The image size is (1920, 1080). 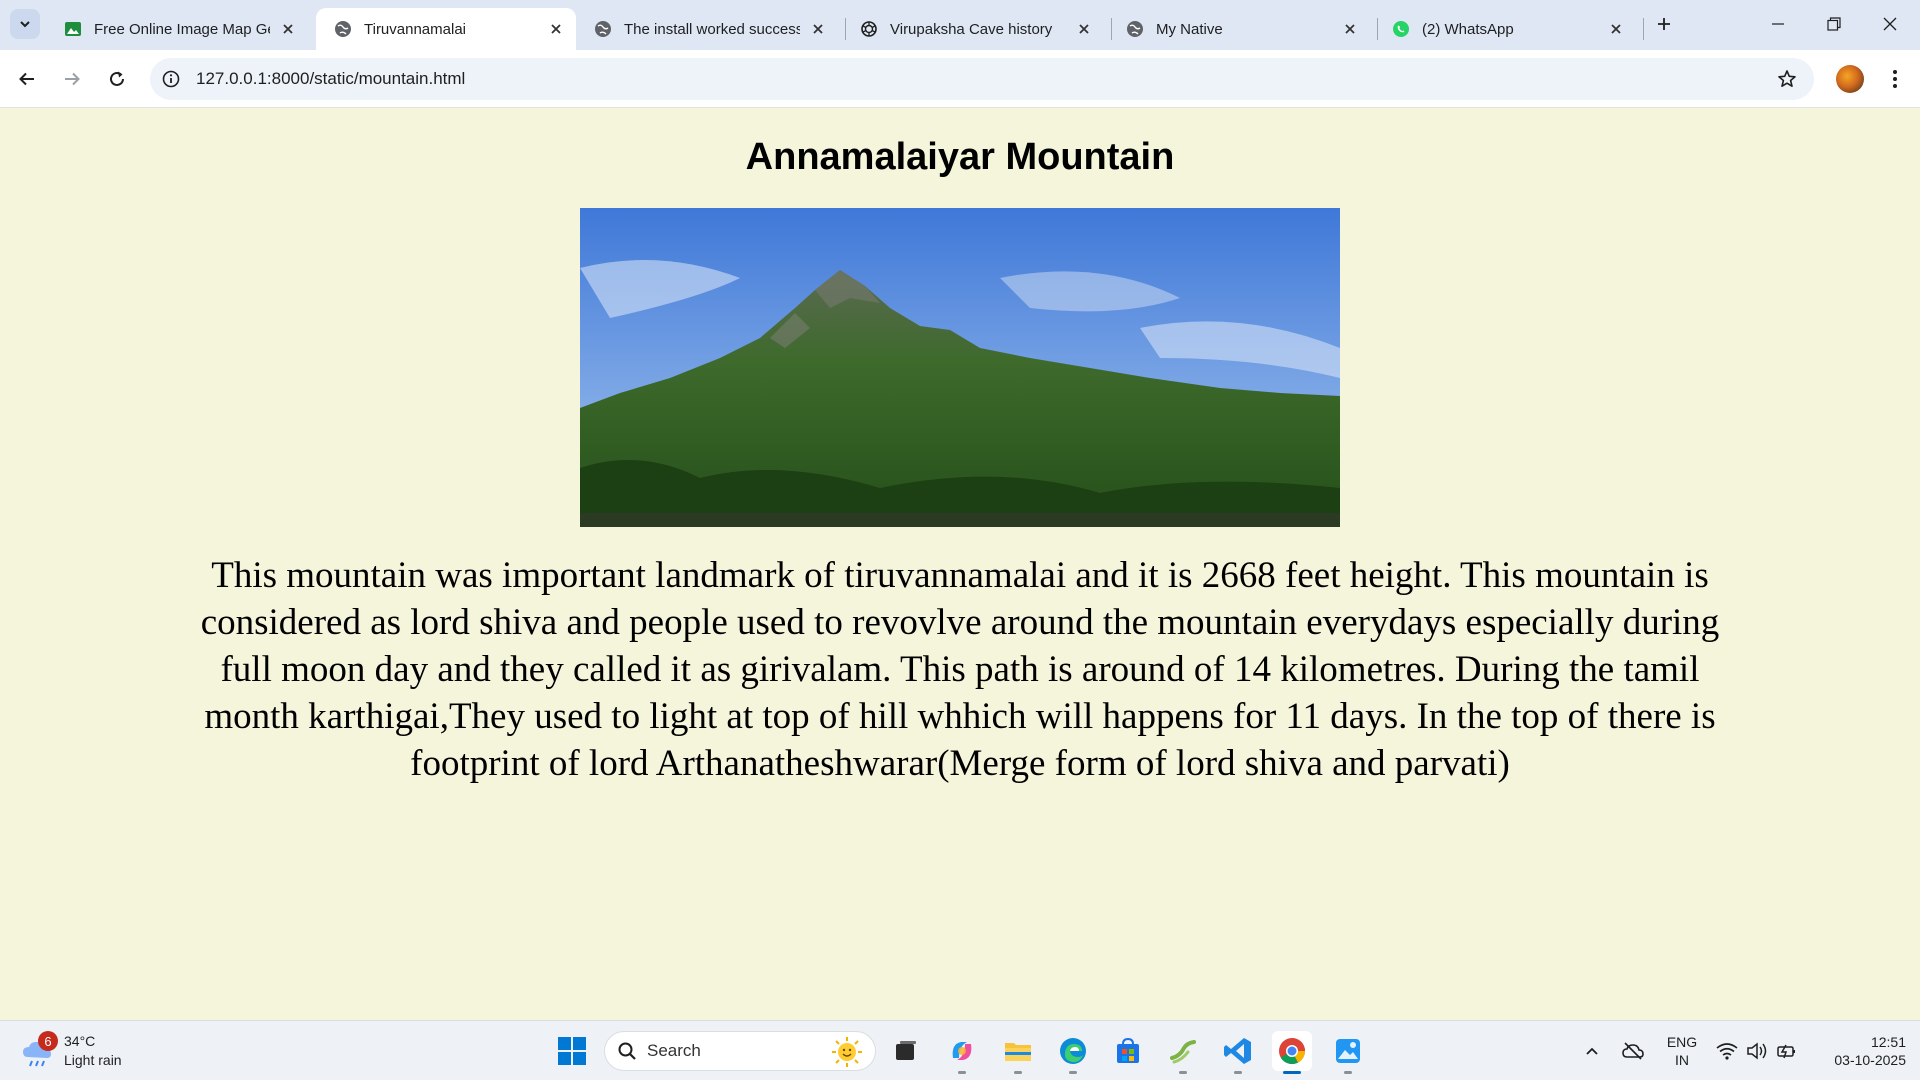 I want to click on image-map-icon, so click(x=73, y=29).